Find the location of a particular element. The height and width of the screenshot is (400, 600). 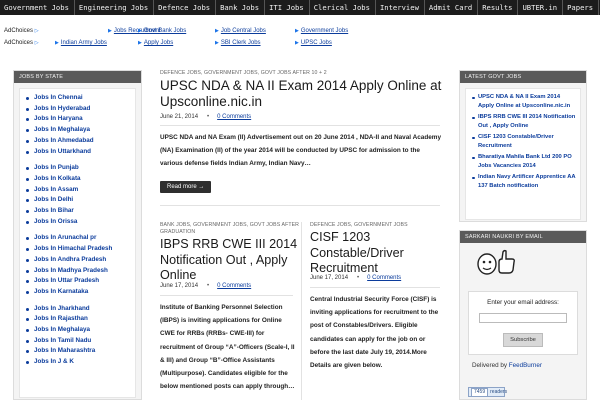

state-link: Jobs In Assam is located at coordinates (77, 190).